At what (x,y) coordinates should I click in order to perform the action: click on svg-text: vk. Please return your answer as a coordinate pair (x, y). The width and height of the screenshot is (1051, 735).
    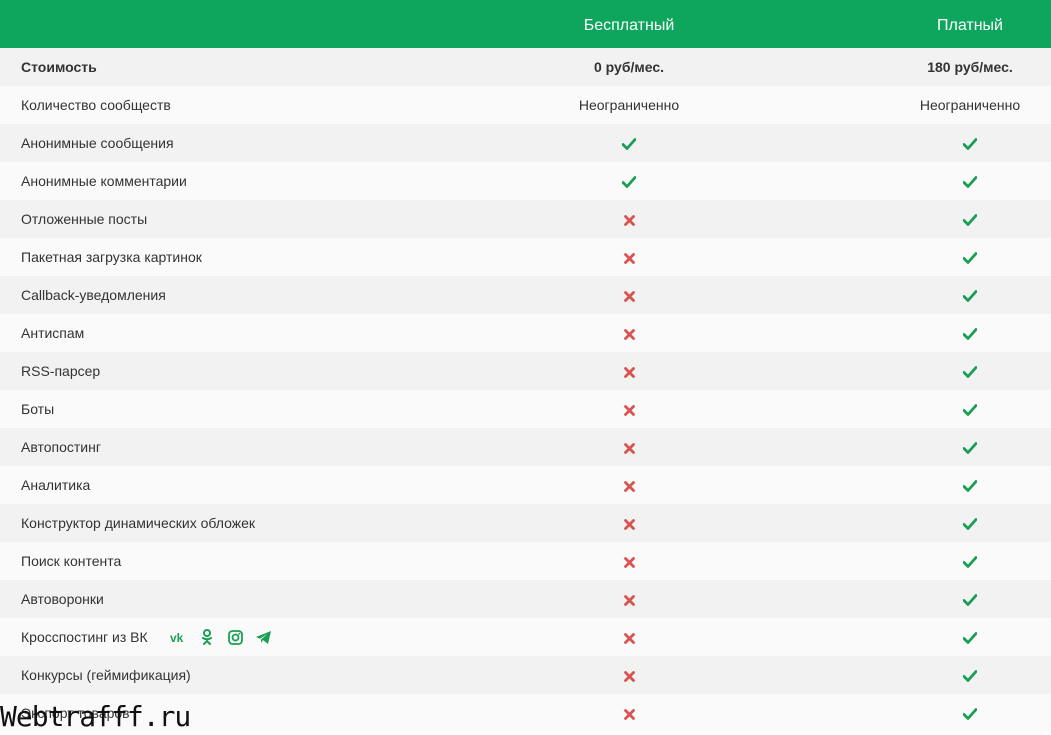
    Looking at the image, I should click on (177, 637).